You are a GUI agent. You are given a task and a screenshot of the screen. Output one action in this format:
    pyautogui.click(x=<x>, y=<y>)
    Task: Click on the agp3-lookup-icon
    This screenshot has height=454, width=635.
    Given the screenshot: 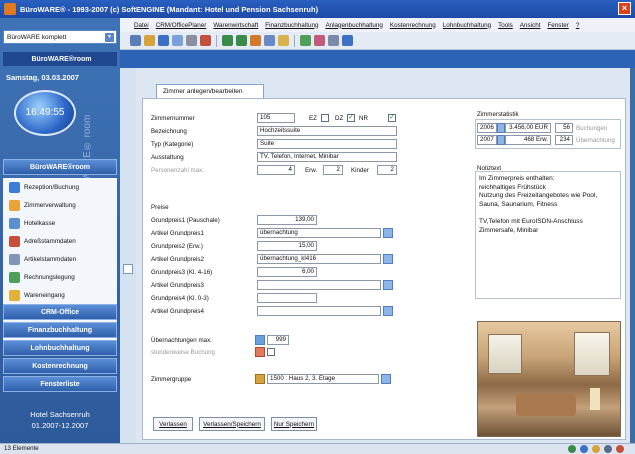 What is the action you would take?
    pyautogui.click(x=388, y=285)
    